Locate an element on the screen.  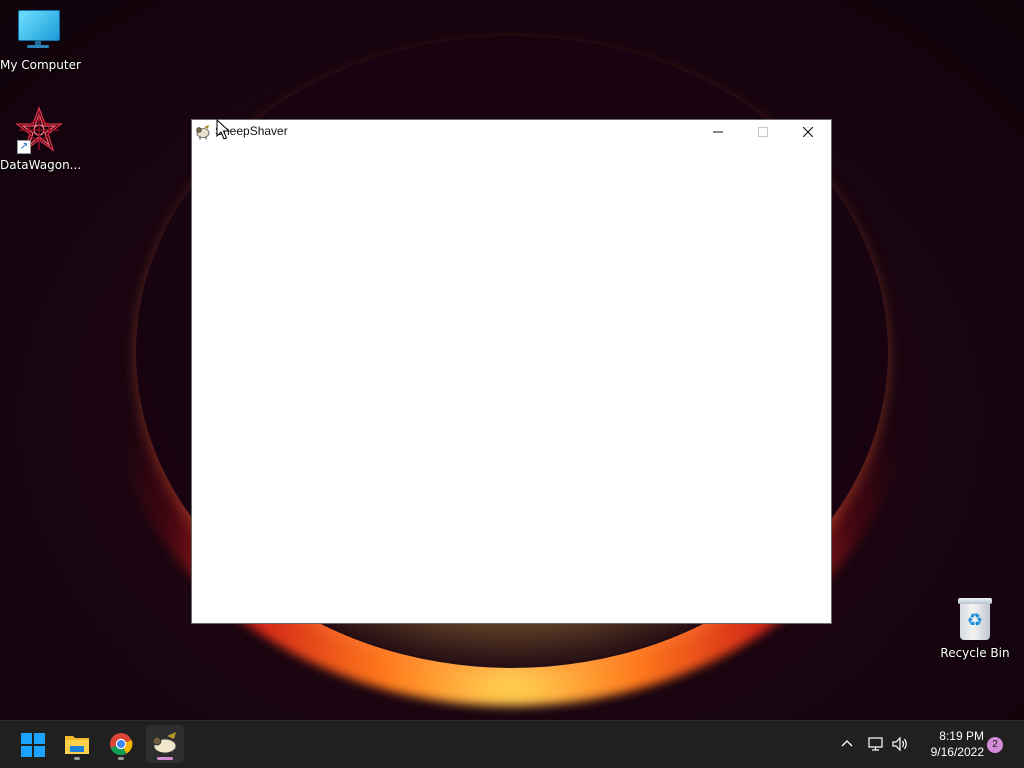
minimize-button is located at coordinates (718, 132).